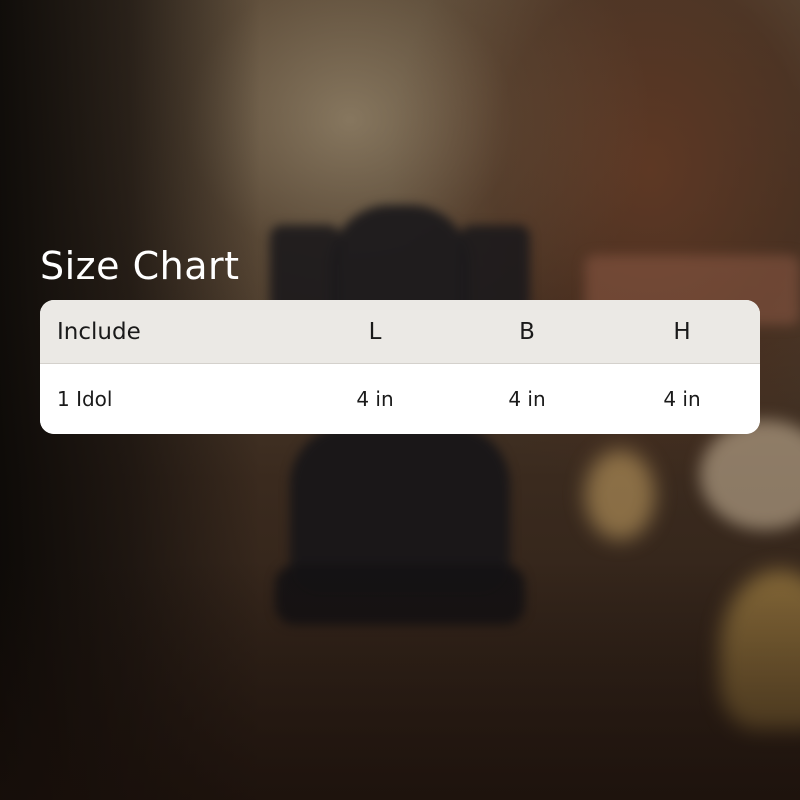  I want to click on header-include: Include, so click(99, 331).